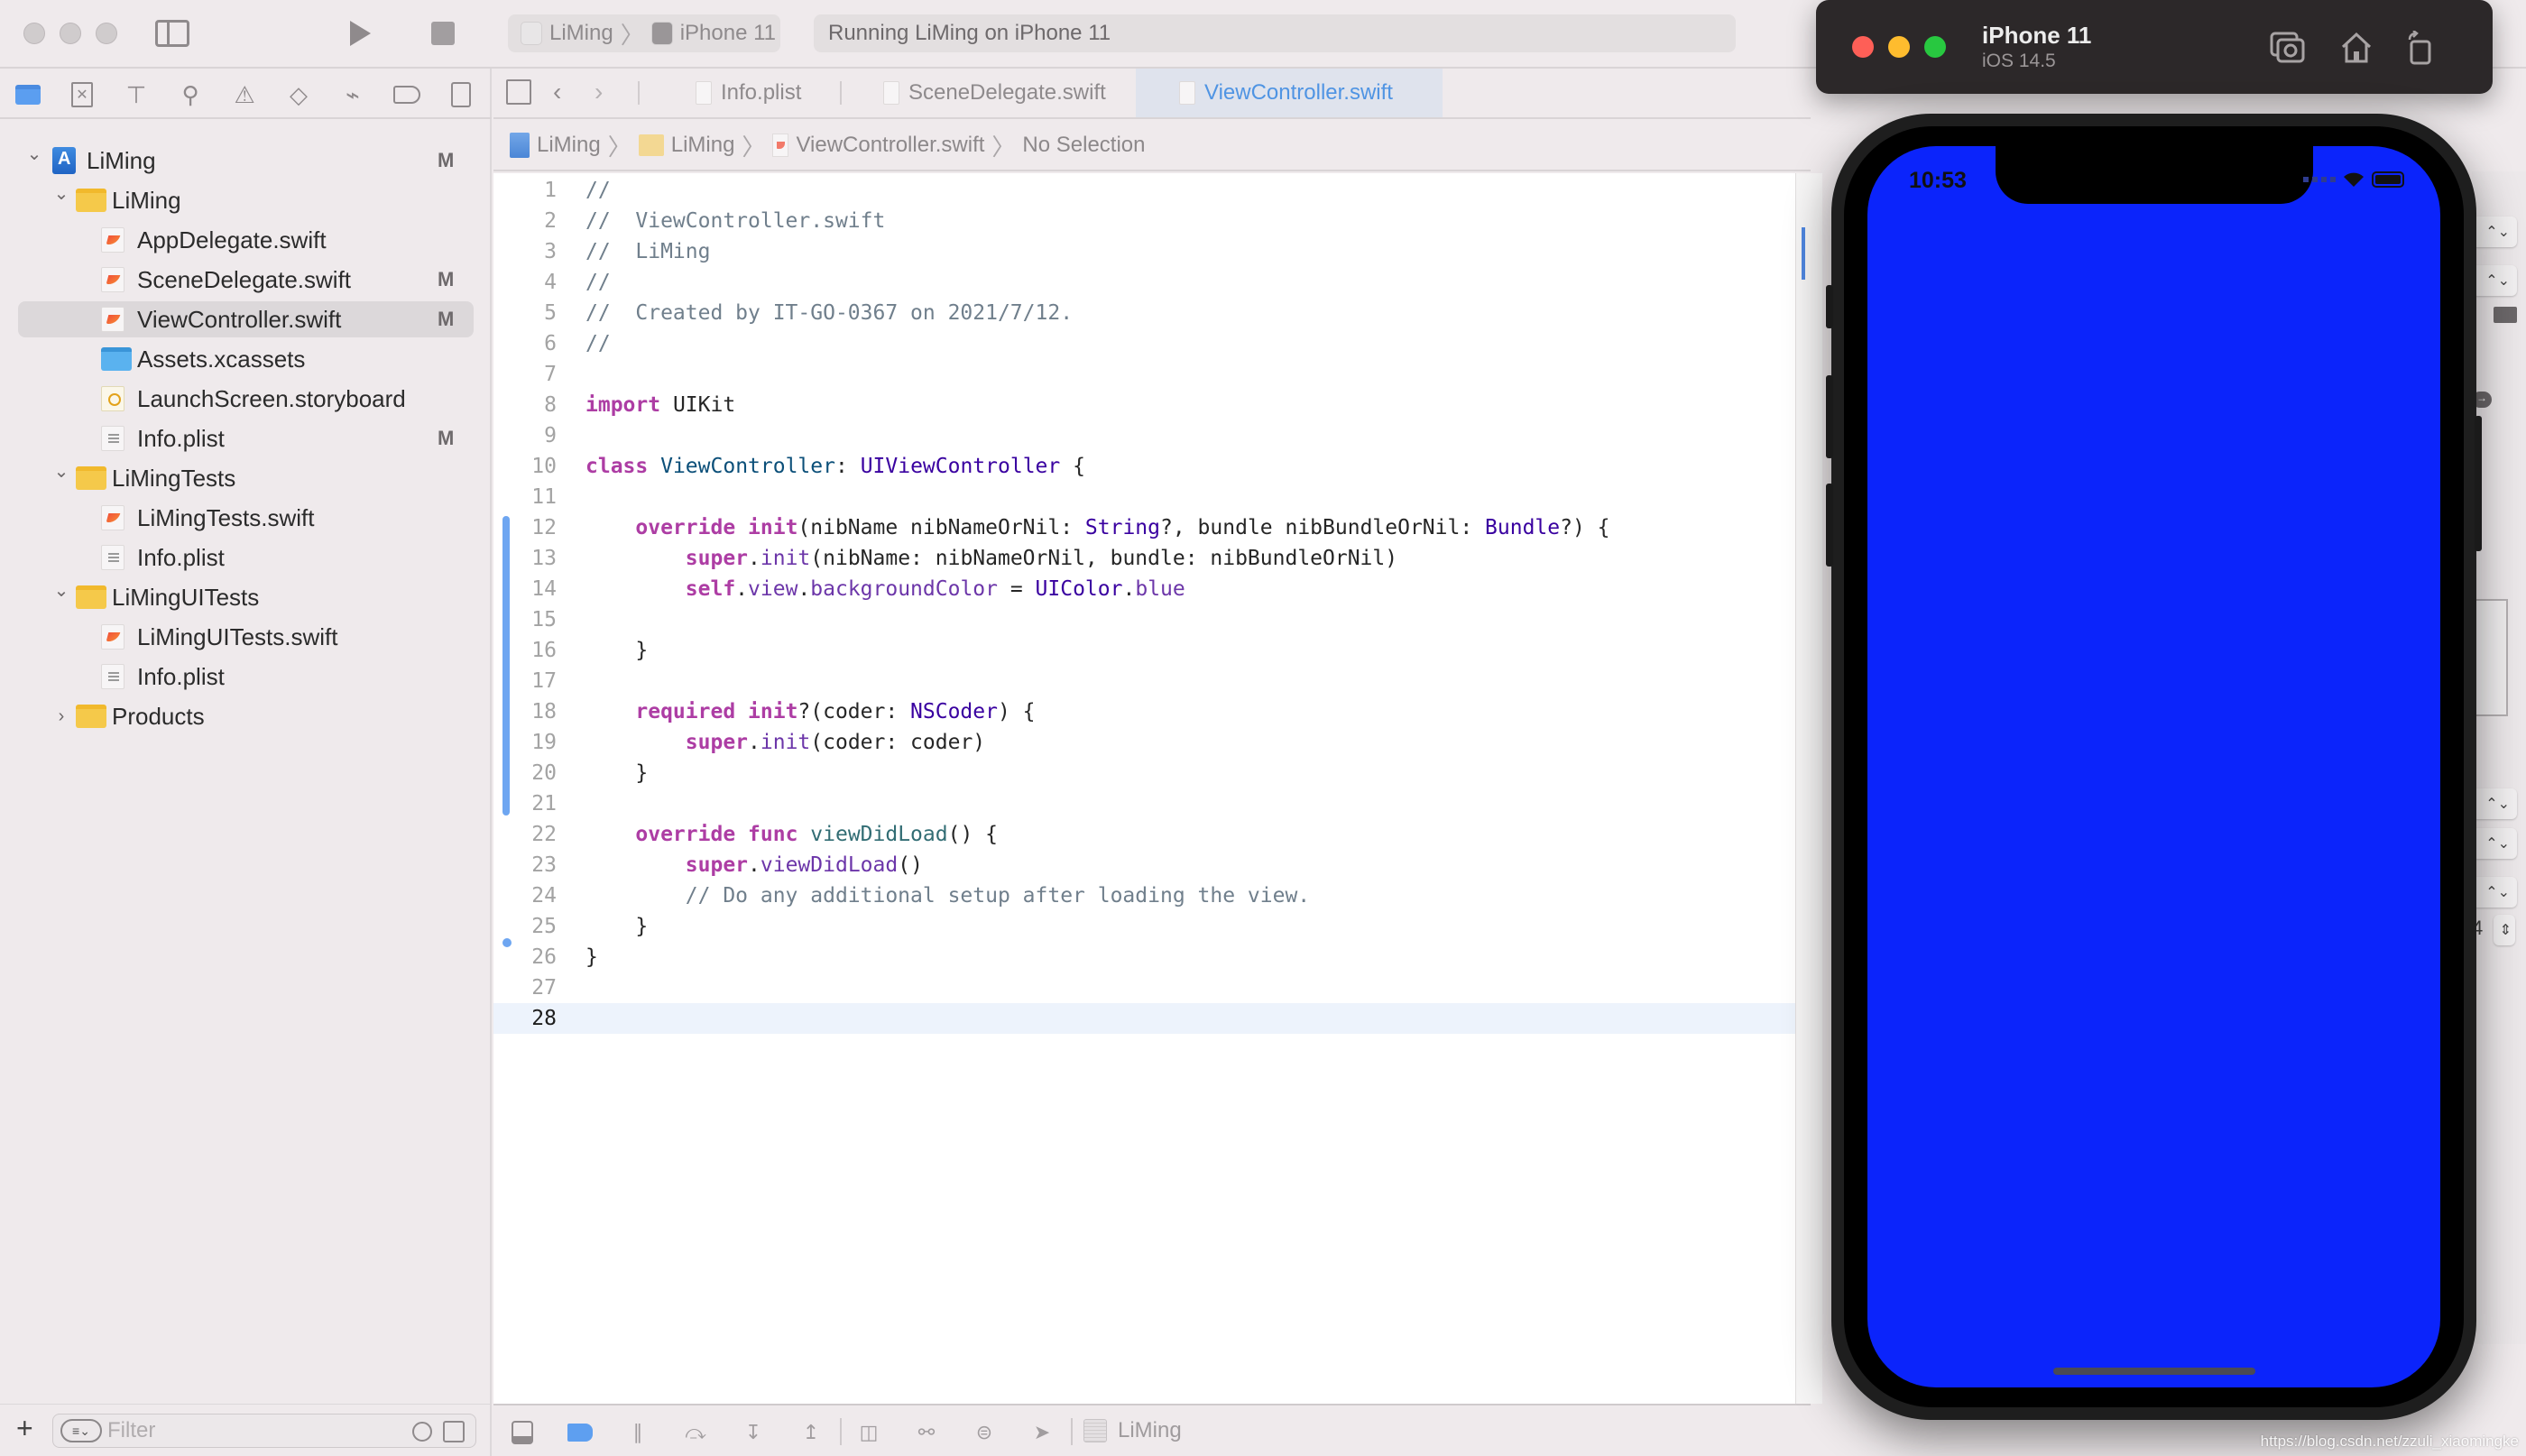  I want to click on mute-switch, so click(1829, 306).